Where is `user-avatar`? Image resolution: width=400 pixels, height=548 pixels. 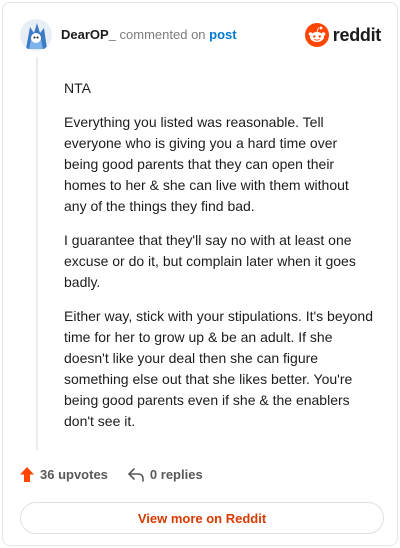 user-avatar is located at coordinates (36, 35).